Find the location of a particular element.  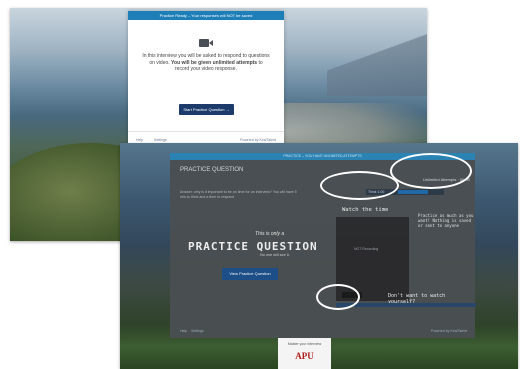

watch-time-annotation: Watch the time is located at coordinates (365, 210).